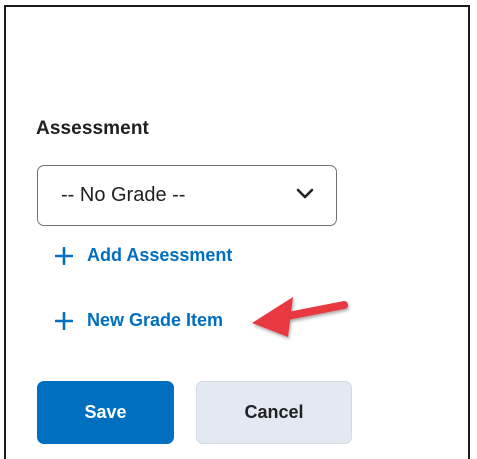 Image resolution: width=477 pixels, height=459 pixels. What do you see at coordinates (300, 317) in the screenshot?
I see `red-arrow-icon` at bounding box center [300, 317].